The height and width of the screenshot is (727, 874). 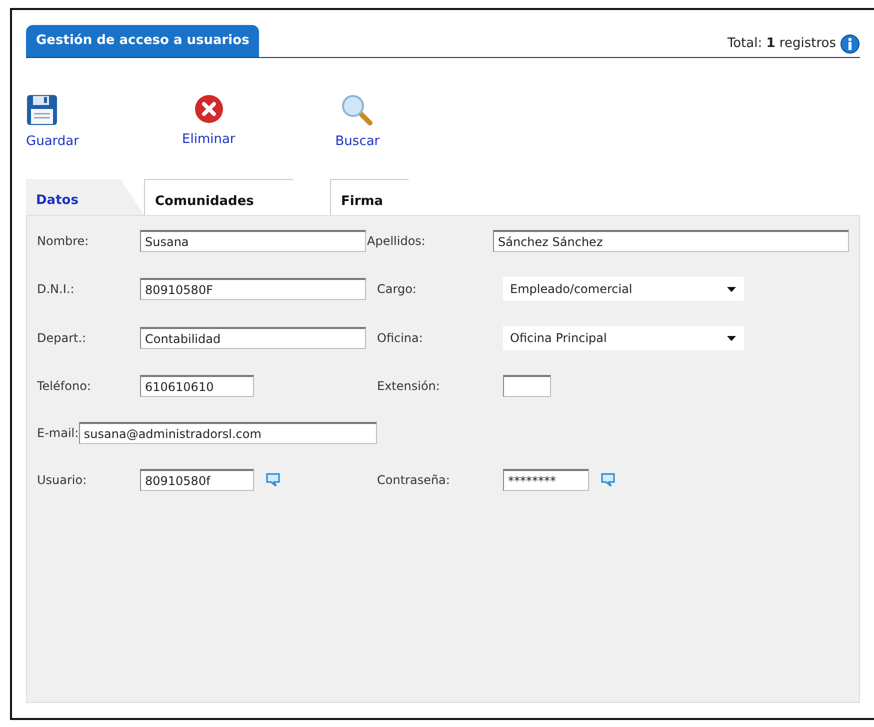 What do you see at coordinates (850, 44) in the screenshot?
I see `info-icon` at bounding box center [850, 44].